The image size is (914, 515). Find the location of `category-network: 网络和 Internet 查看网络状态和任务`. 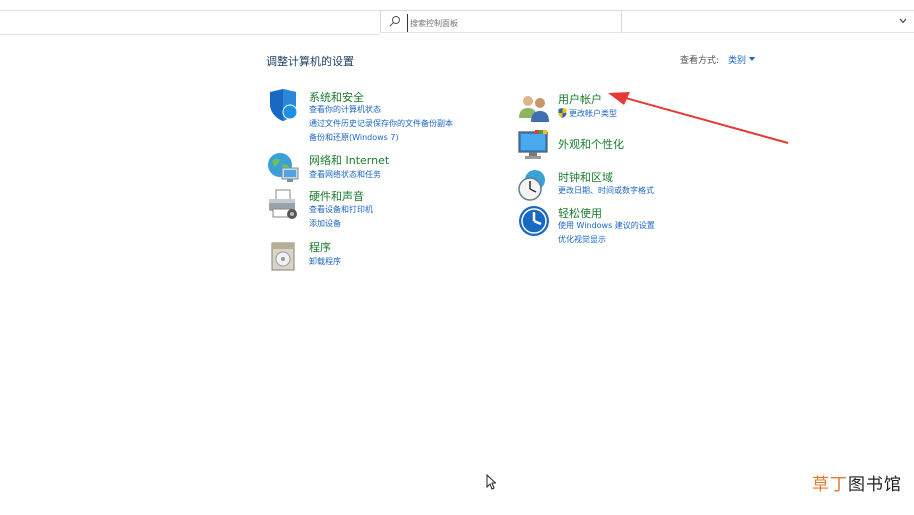

category-network: 网络和 Internet 查看网络状态和任务 is located at coordinates (366, 168).